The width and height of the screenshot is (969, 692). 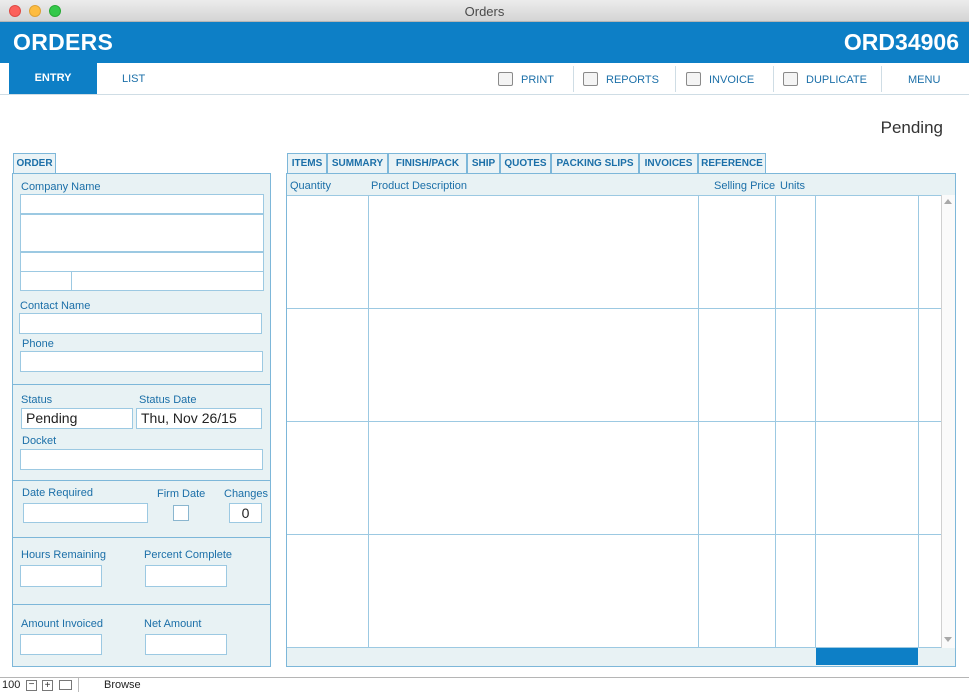 What do you see at coordinates (693, 79) in the screenshot?
I see `invoice-icon` at bounding box center [693, 79].